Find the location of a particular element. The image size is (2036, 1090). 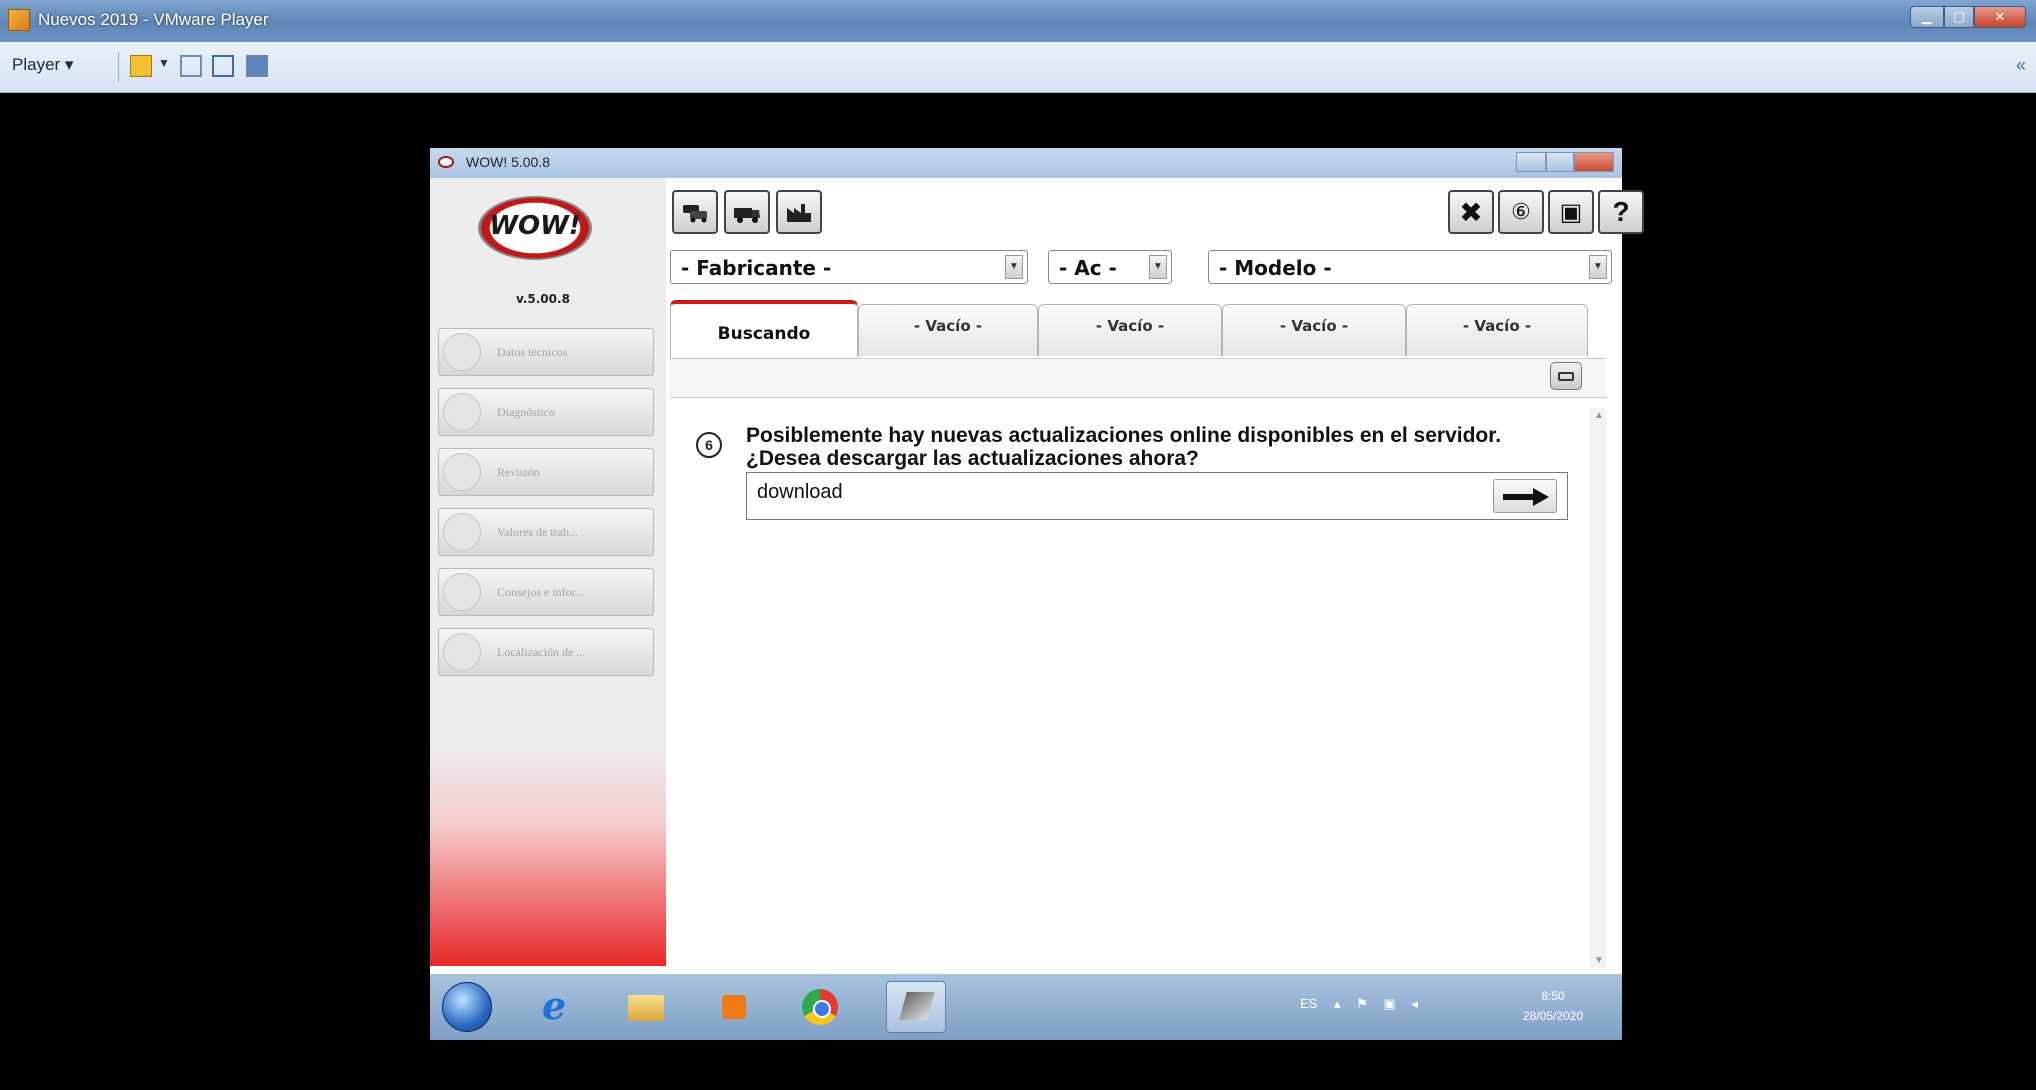

printer-icon is located at coordinates (1566, 376).